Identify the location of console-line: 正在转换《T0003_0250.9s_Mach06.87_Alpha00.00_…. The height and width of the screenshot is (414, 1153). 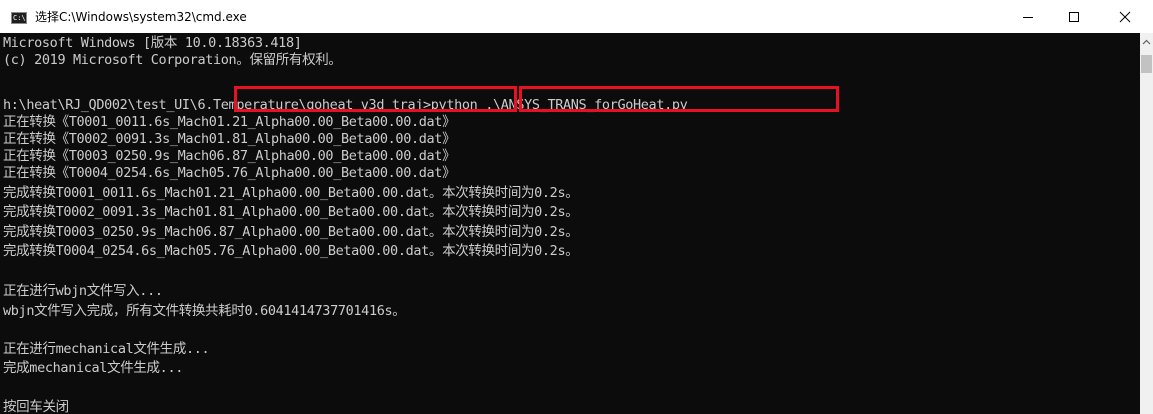
(229, 156).